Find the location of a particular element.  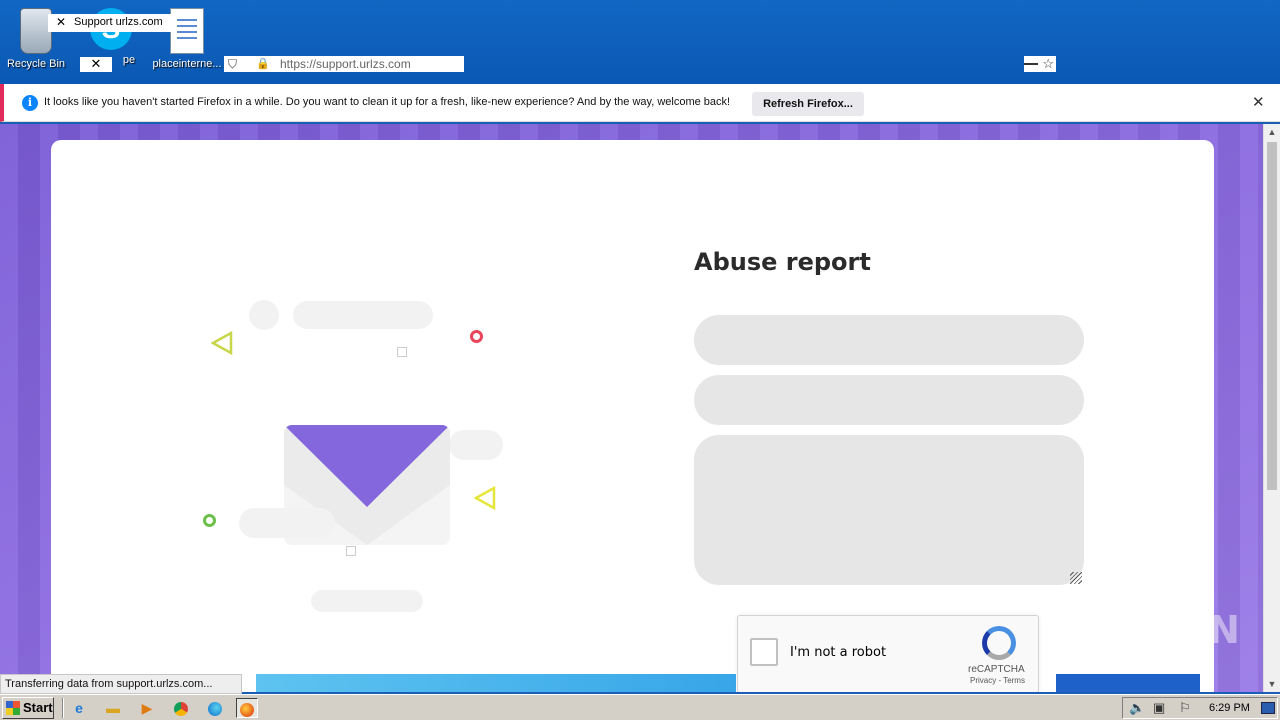

browser-tab: ✕ Support urlzs.com is located at coordinates (109, 23).